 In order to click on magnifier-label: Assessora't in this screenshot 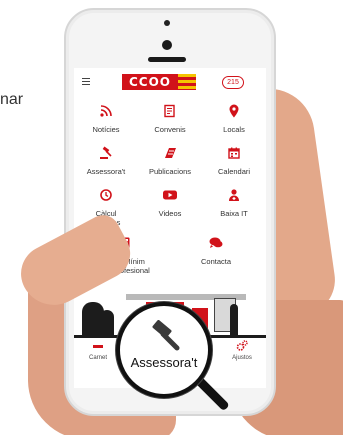, I will do `click(164, 362)`.